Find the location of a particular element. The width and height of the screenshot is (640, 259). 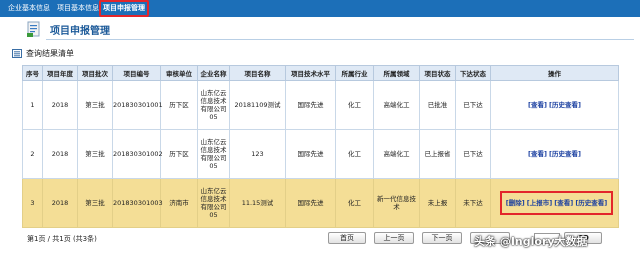

col-header-company: 企业名称 is located at coordinates (213, 73).